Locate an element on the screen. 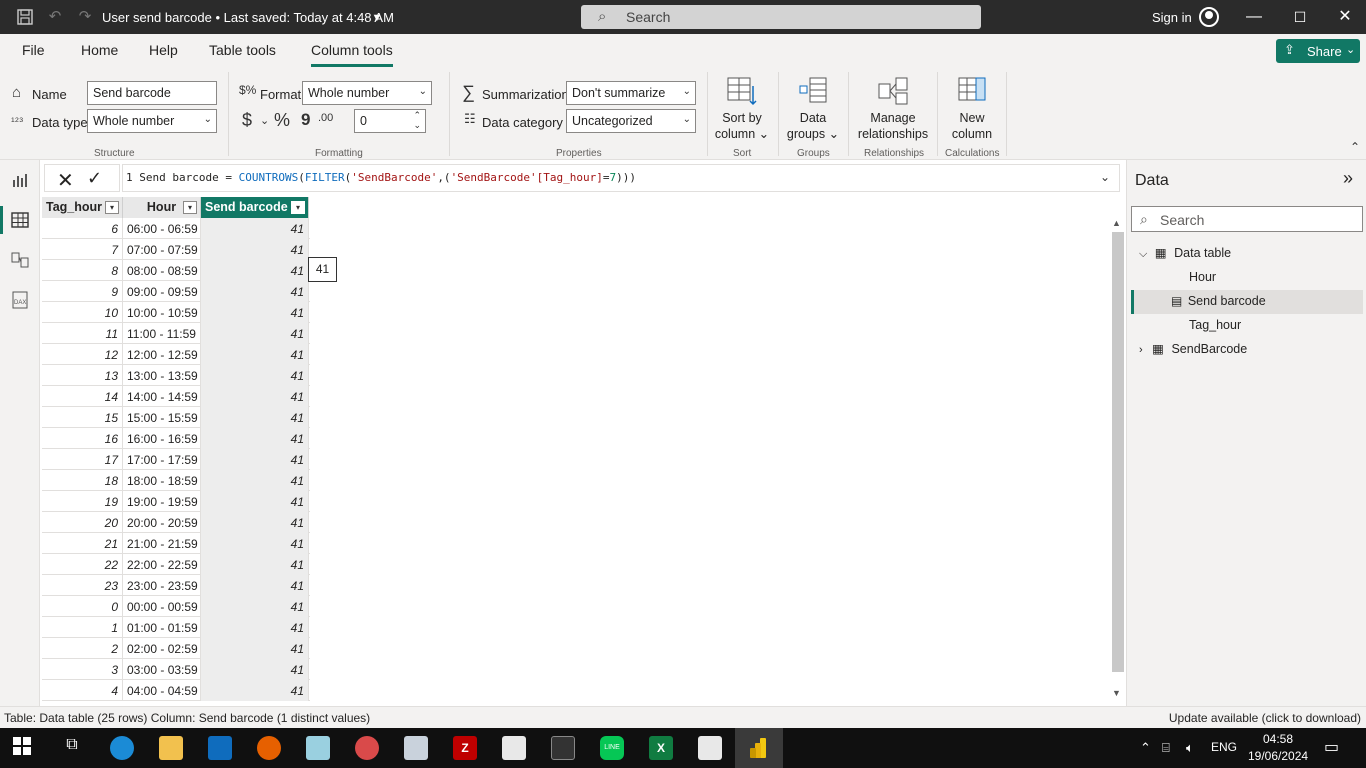 Image resolution: width=1366 pixels, height=768 pixels. cell-hour: 07:00 - 07:59 is located at coordinates (162, 249).